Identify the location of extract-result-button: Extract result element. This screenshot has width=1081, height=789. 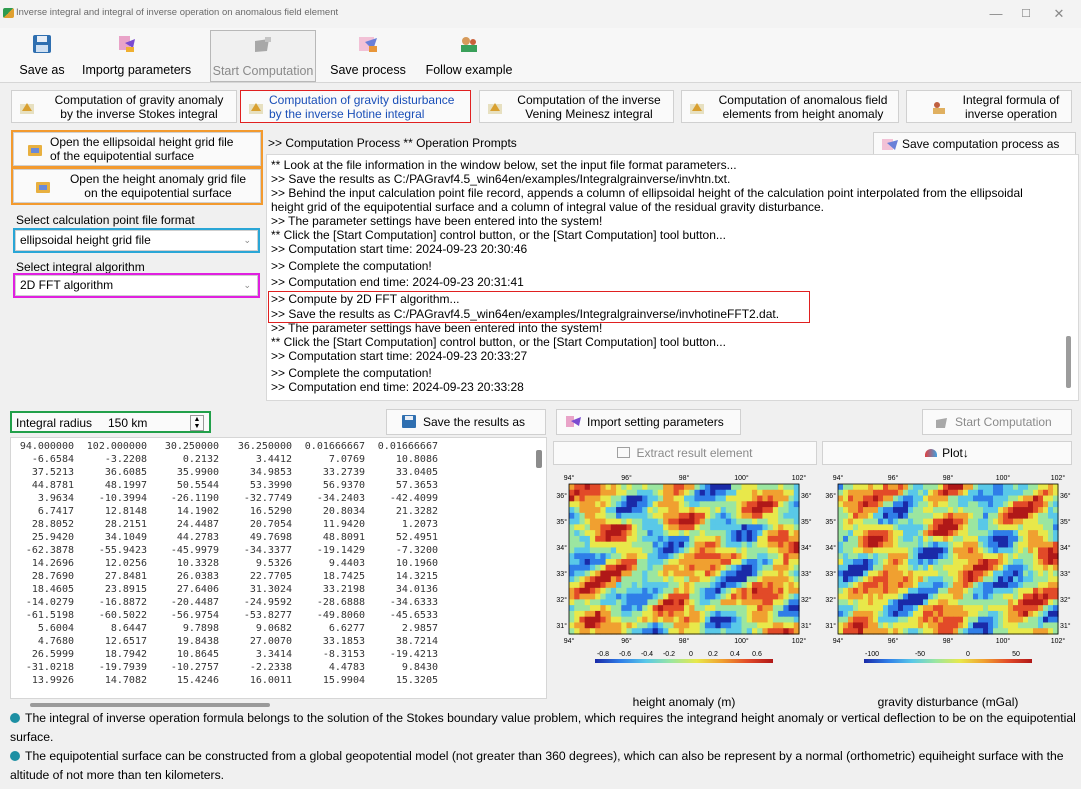
(685, 453).